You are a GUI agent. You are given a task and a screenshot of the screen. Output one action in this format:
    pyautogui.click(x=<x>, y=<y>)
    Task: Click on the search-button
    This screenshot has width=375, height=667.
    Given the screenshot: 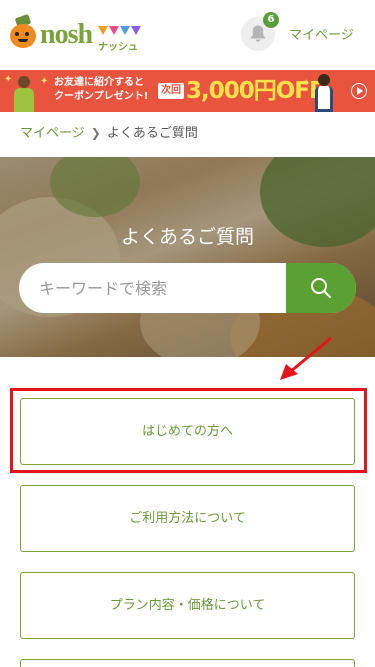 What is the action you would take?
    pyautogui.click(x=321, y=288)
    